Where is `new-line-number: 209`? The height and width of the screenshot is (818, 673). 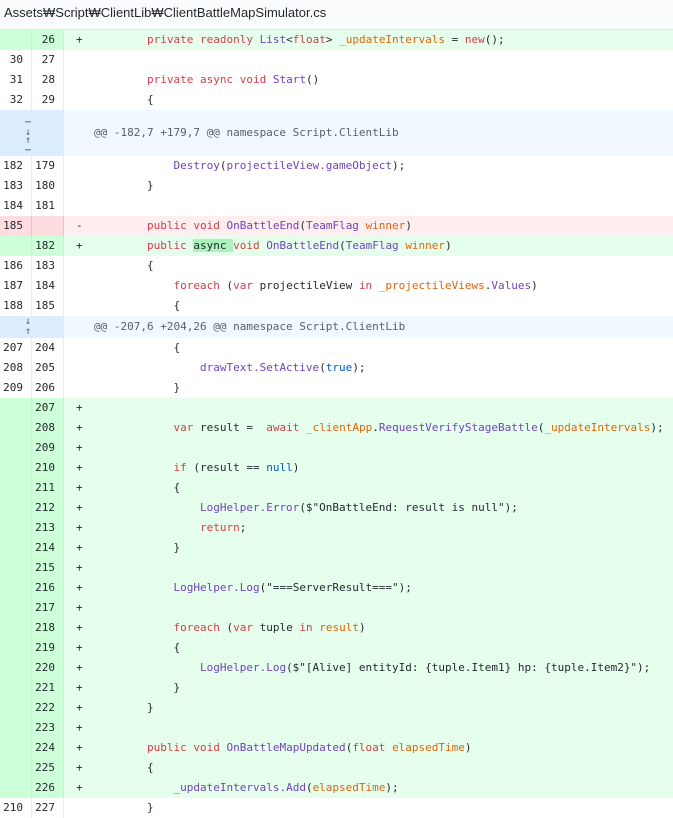
new-line-number: 209 is located at coordinates (48, 448).